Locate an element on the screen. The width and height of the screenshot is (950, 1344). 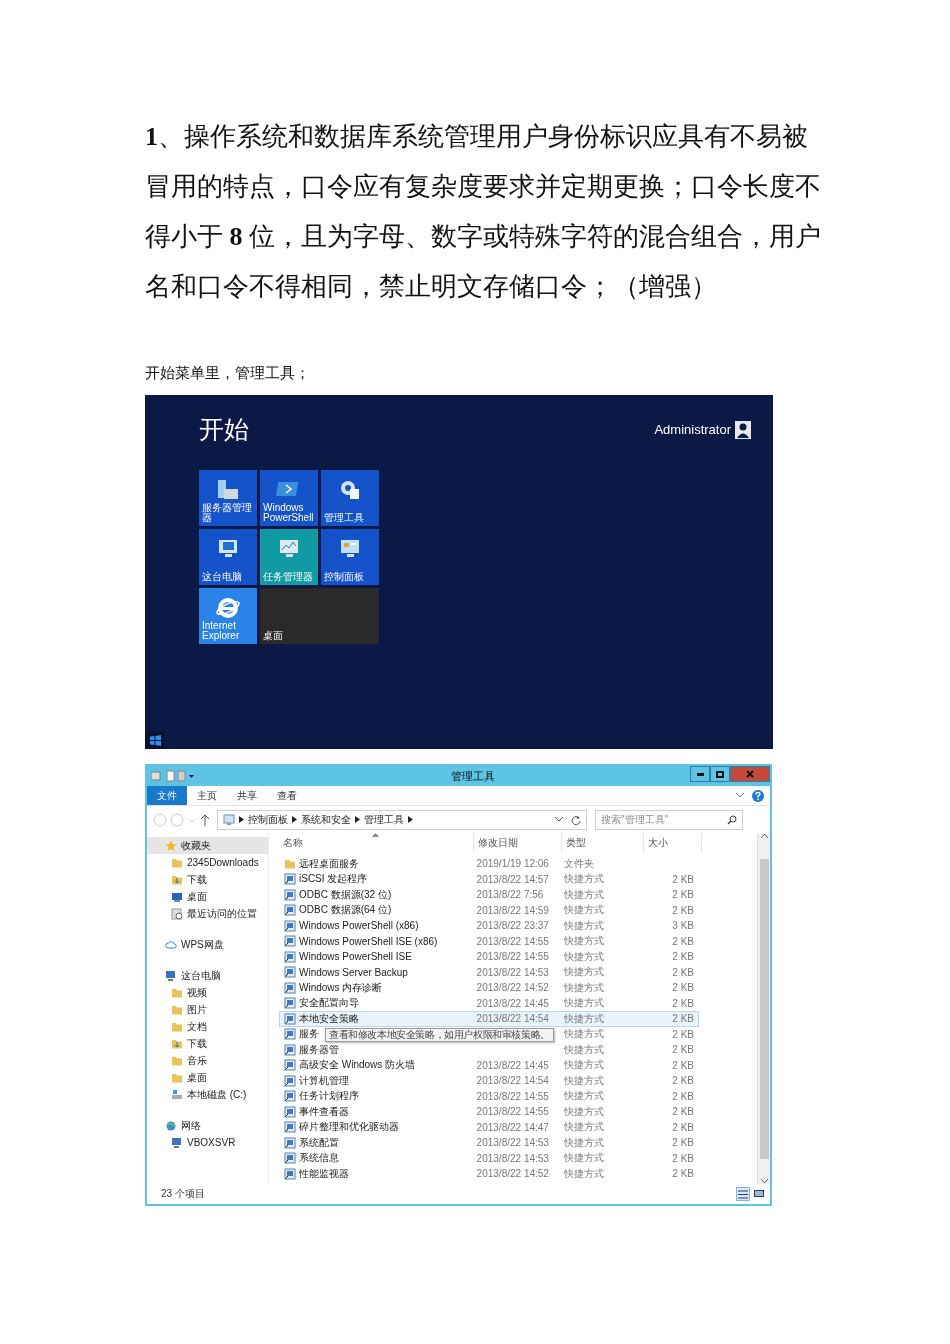
ribbon-tab: 主页 is located at coordinates (207, 795).